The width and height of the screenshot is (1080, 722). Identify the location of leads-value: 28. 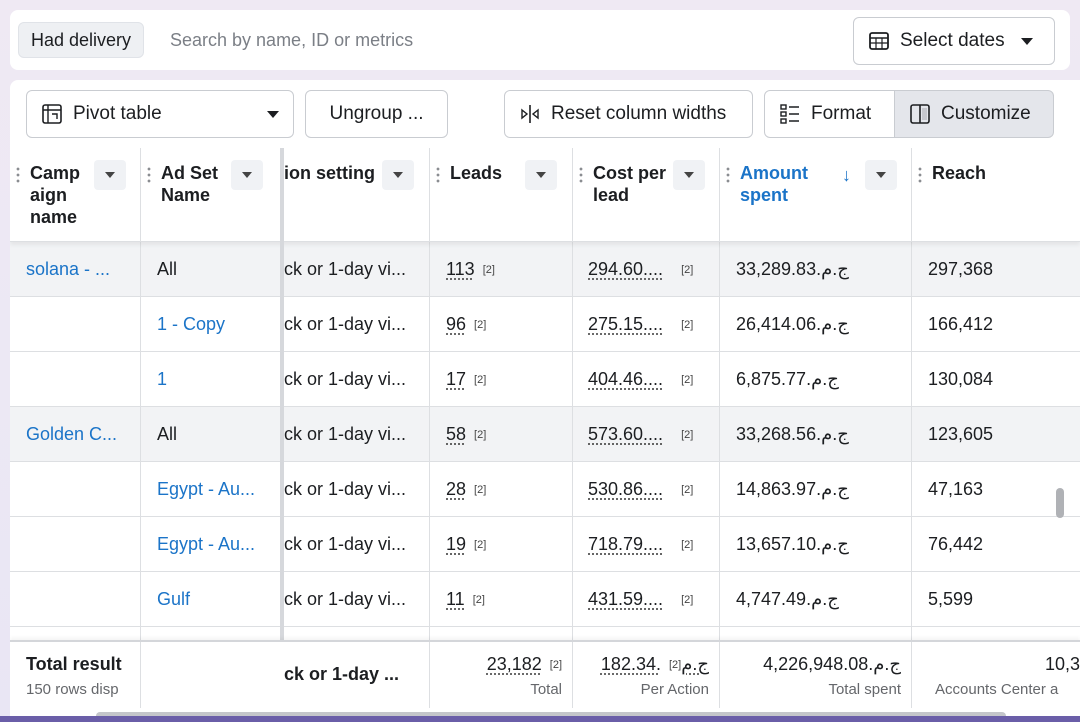
(456, 489).